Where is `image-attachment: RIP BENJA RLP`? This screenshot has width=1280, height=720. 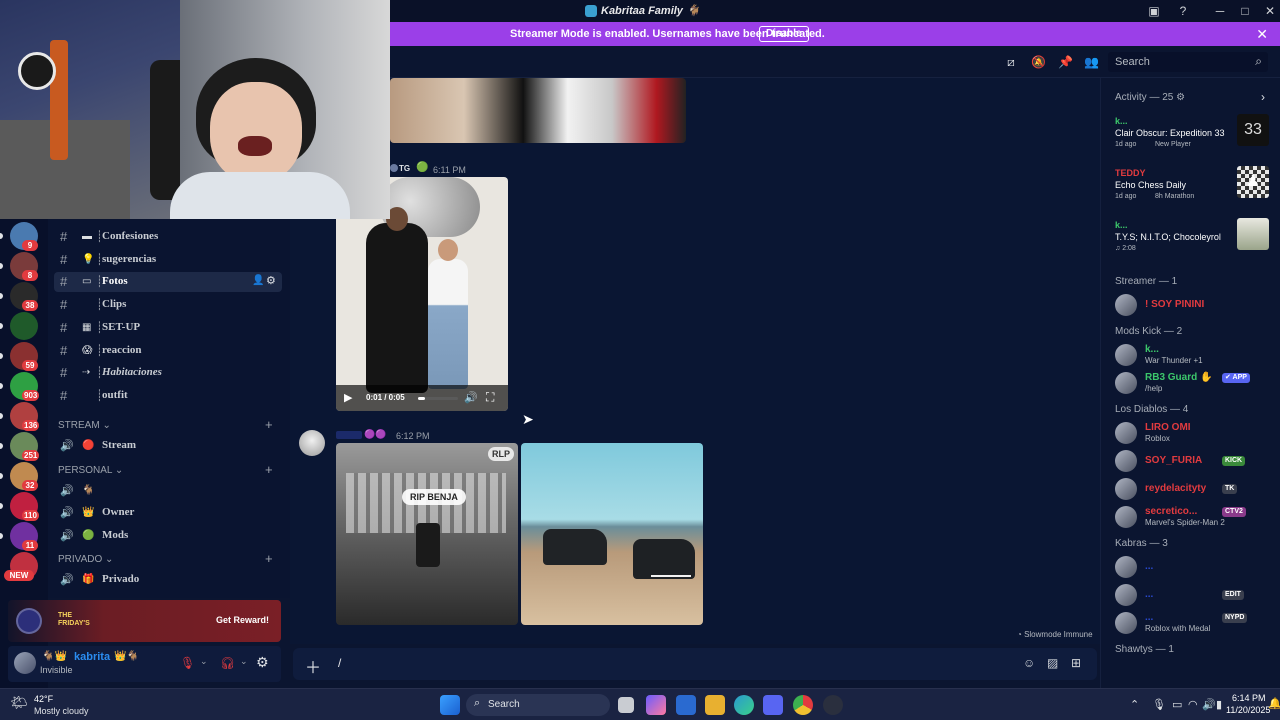 image-attachment: RIP BENJA RLP is located at coordinates (427, 534).